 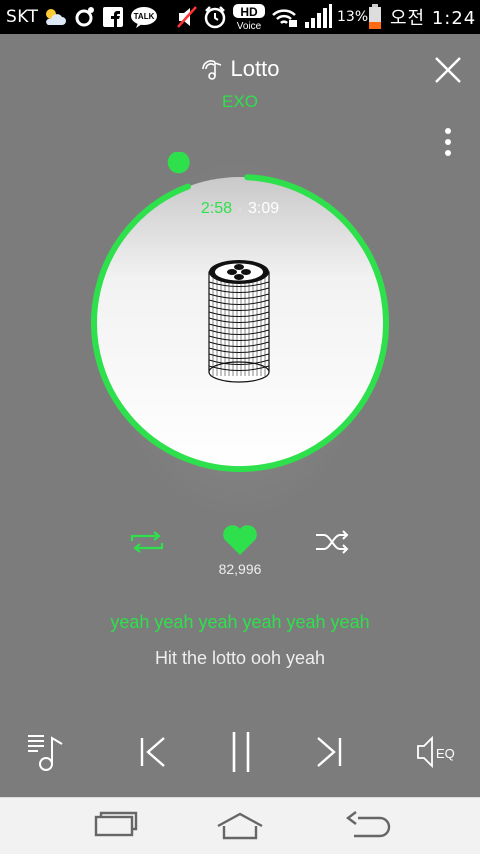 What do you see at coordinates (255, 68) in the screenshot?
I see `song-title: Lotto` at bounding box center [255, 68].